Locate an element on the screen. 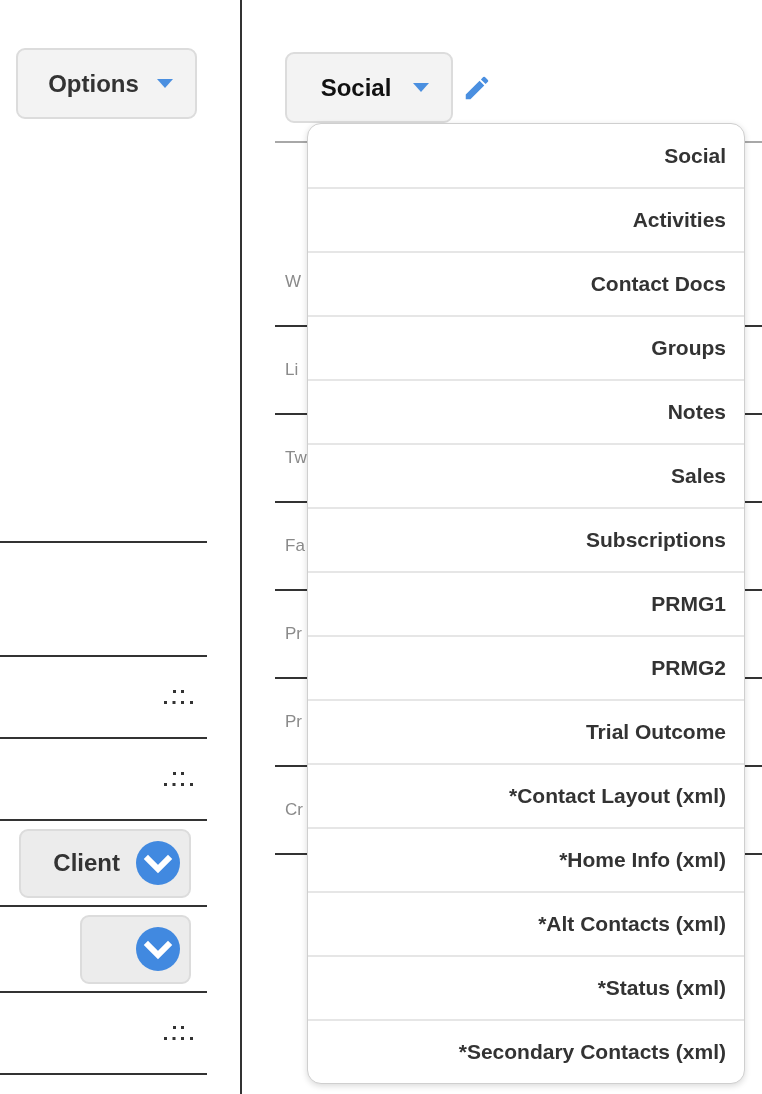  options-button: Options is located at coordinates (106, 83).